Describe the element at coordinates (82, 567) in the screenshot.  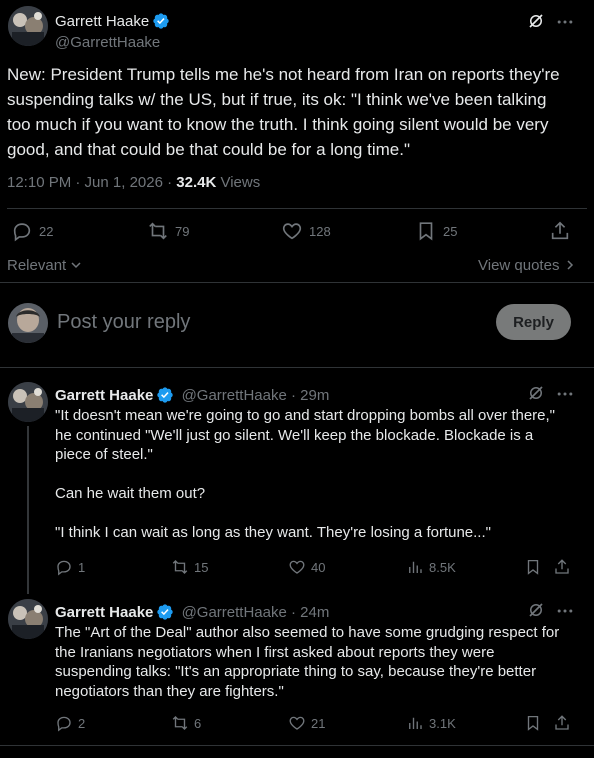
I see `reply-count: 1` at that location.